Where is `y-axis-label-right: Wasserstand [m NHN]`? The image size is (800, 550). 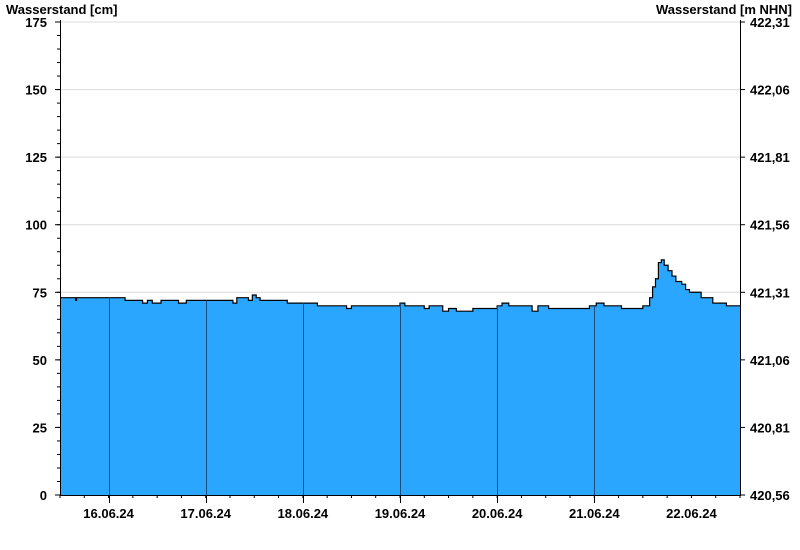
y-axis-label-right: Wasserstand [m NHN] is located at coordinates (724, 9).